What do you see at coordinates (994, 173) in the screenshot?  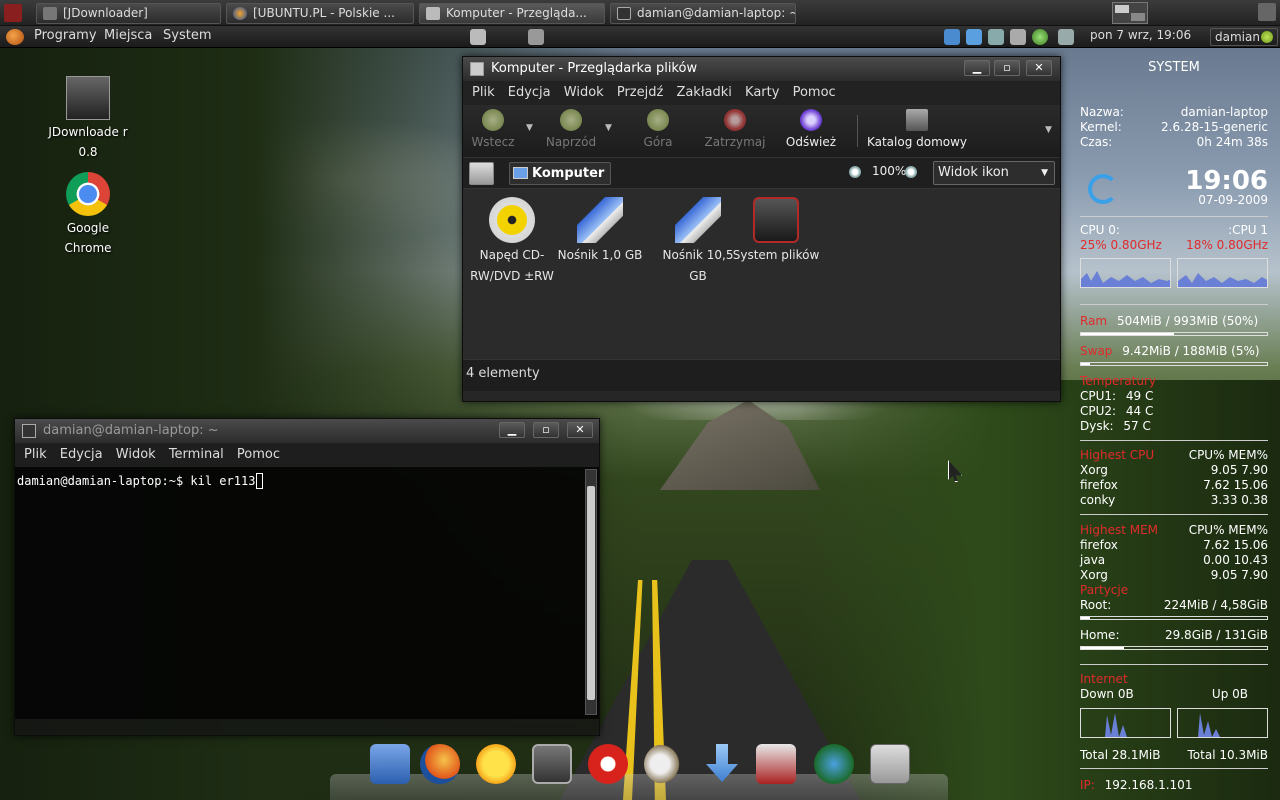 I see `view-mode-select: Widok ikon ▼` at bounding box center [994, 173].